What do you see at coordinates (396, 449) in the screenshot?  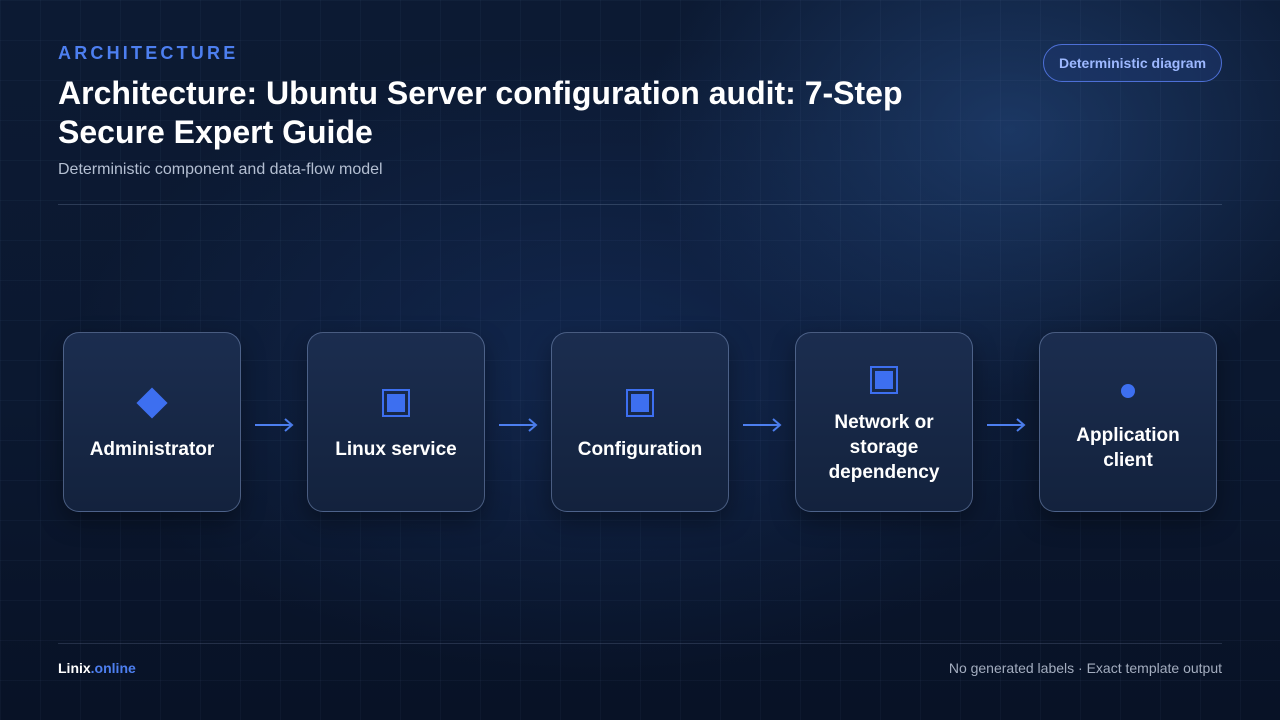 I see `node-label: Linux service` at bounding box center [396, 449].